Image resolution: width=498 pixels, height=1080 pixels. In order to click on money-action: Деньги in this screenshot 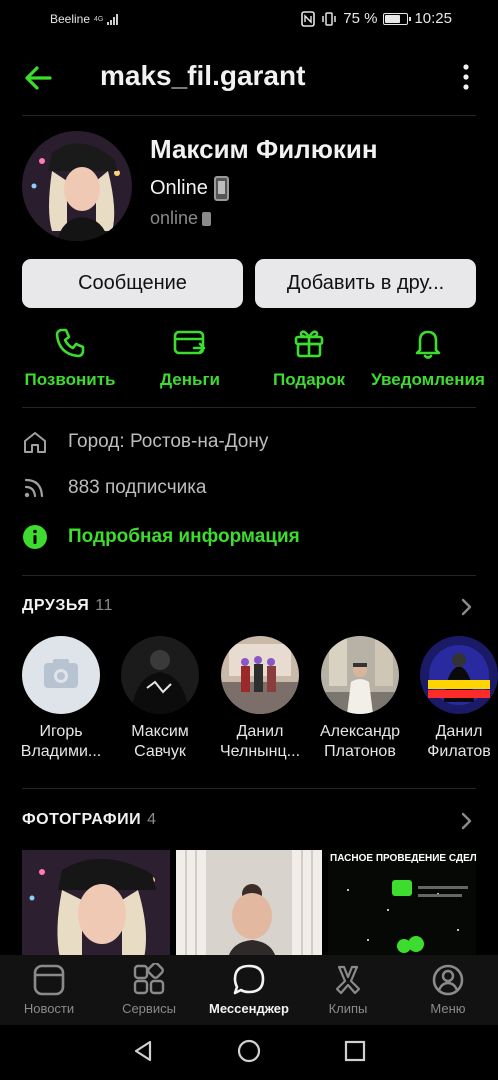, I will do `click(190, 358)`.